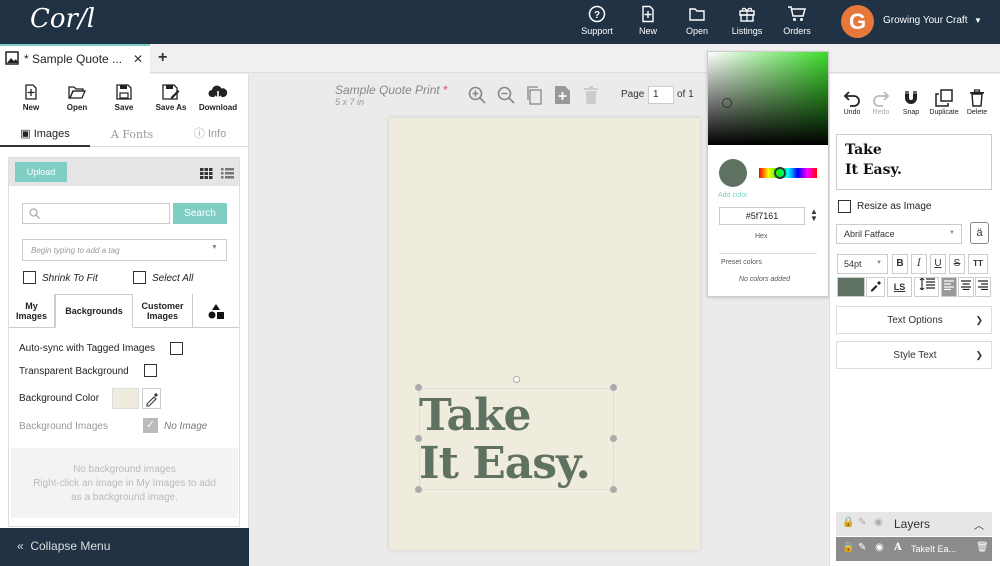 This screenshot has width=1000, height=566. I want to click on text-transform-button: TT, so click(978, 264).